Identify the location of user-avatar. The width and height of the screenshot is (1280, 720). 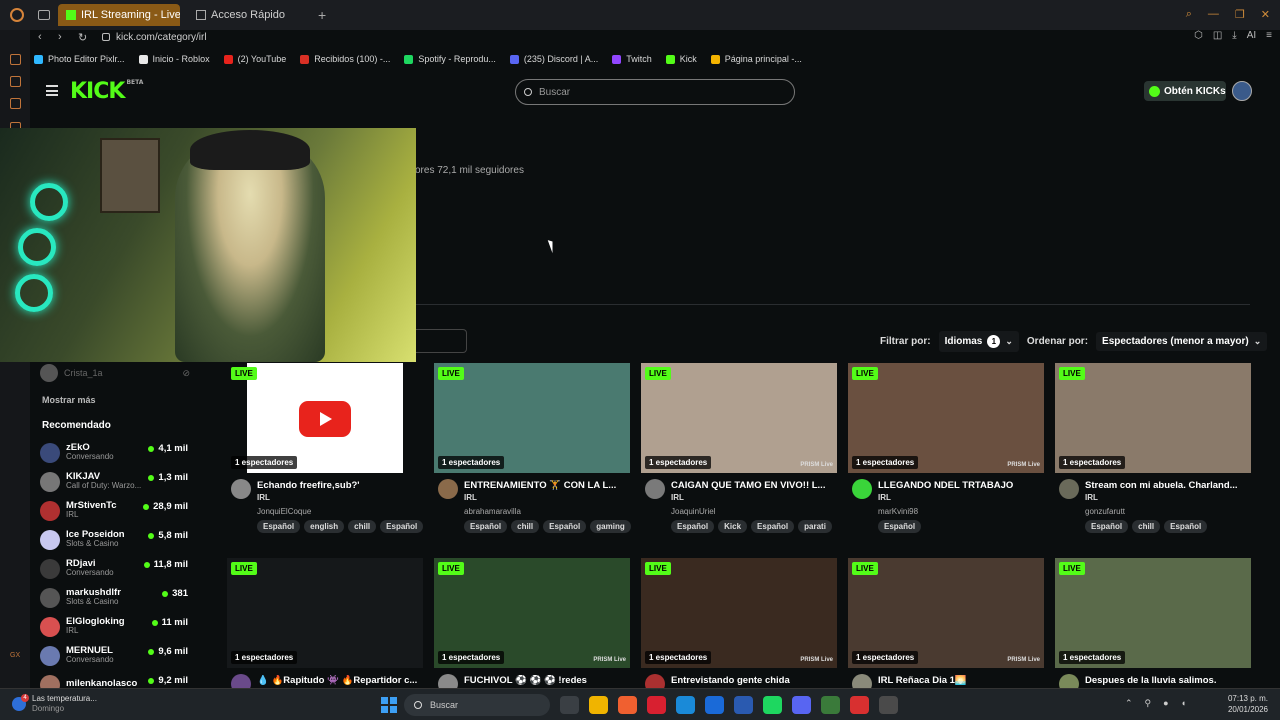
(1242, 91).